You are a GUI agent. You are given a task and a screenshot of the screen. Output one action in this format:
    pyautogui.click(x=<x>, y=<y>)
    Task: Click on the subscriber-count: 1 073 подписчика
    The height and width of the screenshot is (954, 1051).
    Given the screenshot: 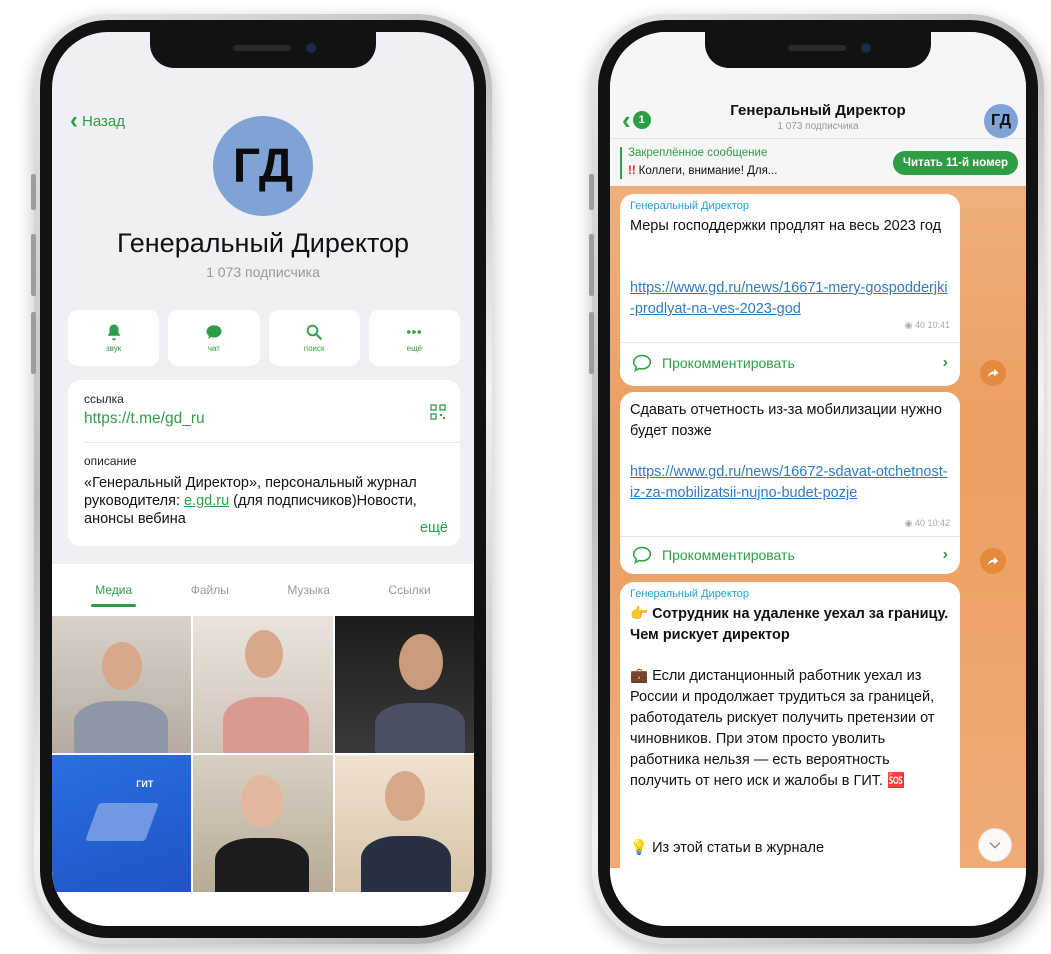 What is the action you would take?
    pyautogui.click(x=263, y=272)
    